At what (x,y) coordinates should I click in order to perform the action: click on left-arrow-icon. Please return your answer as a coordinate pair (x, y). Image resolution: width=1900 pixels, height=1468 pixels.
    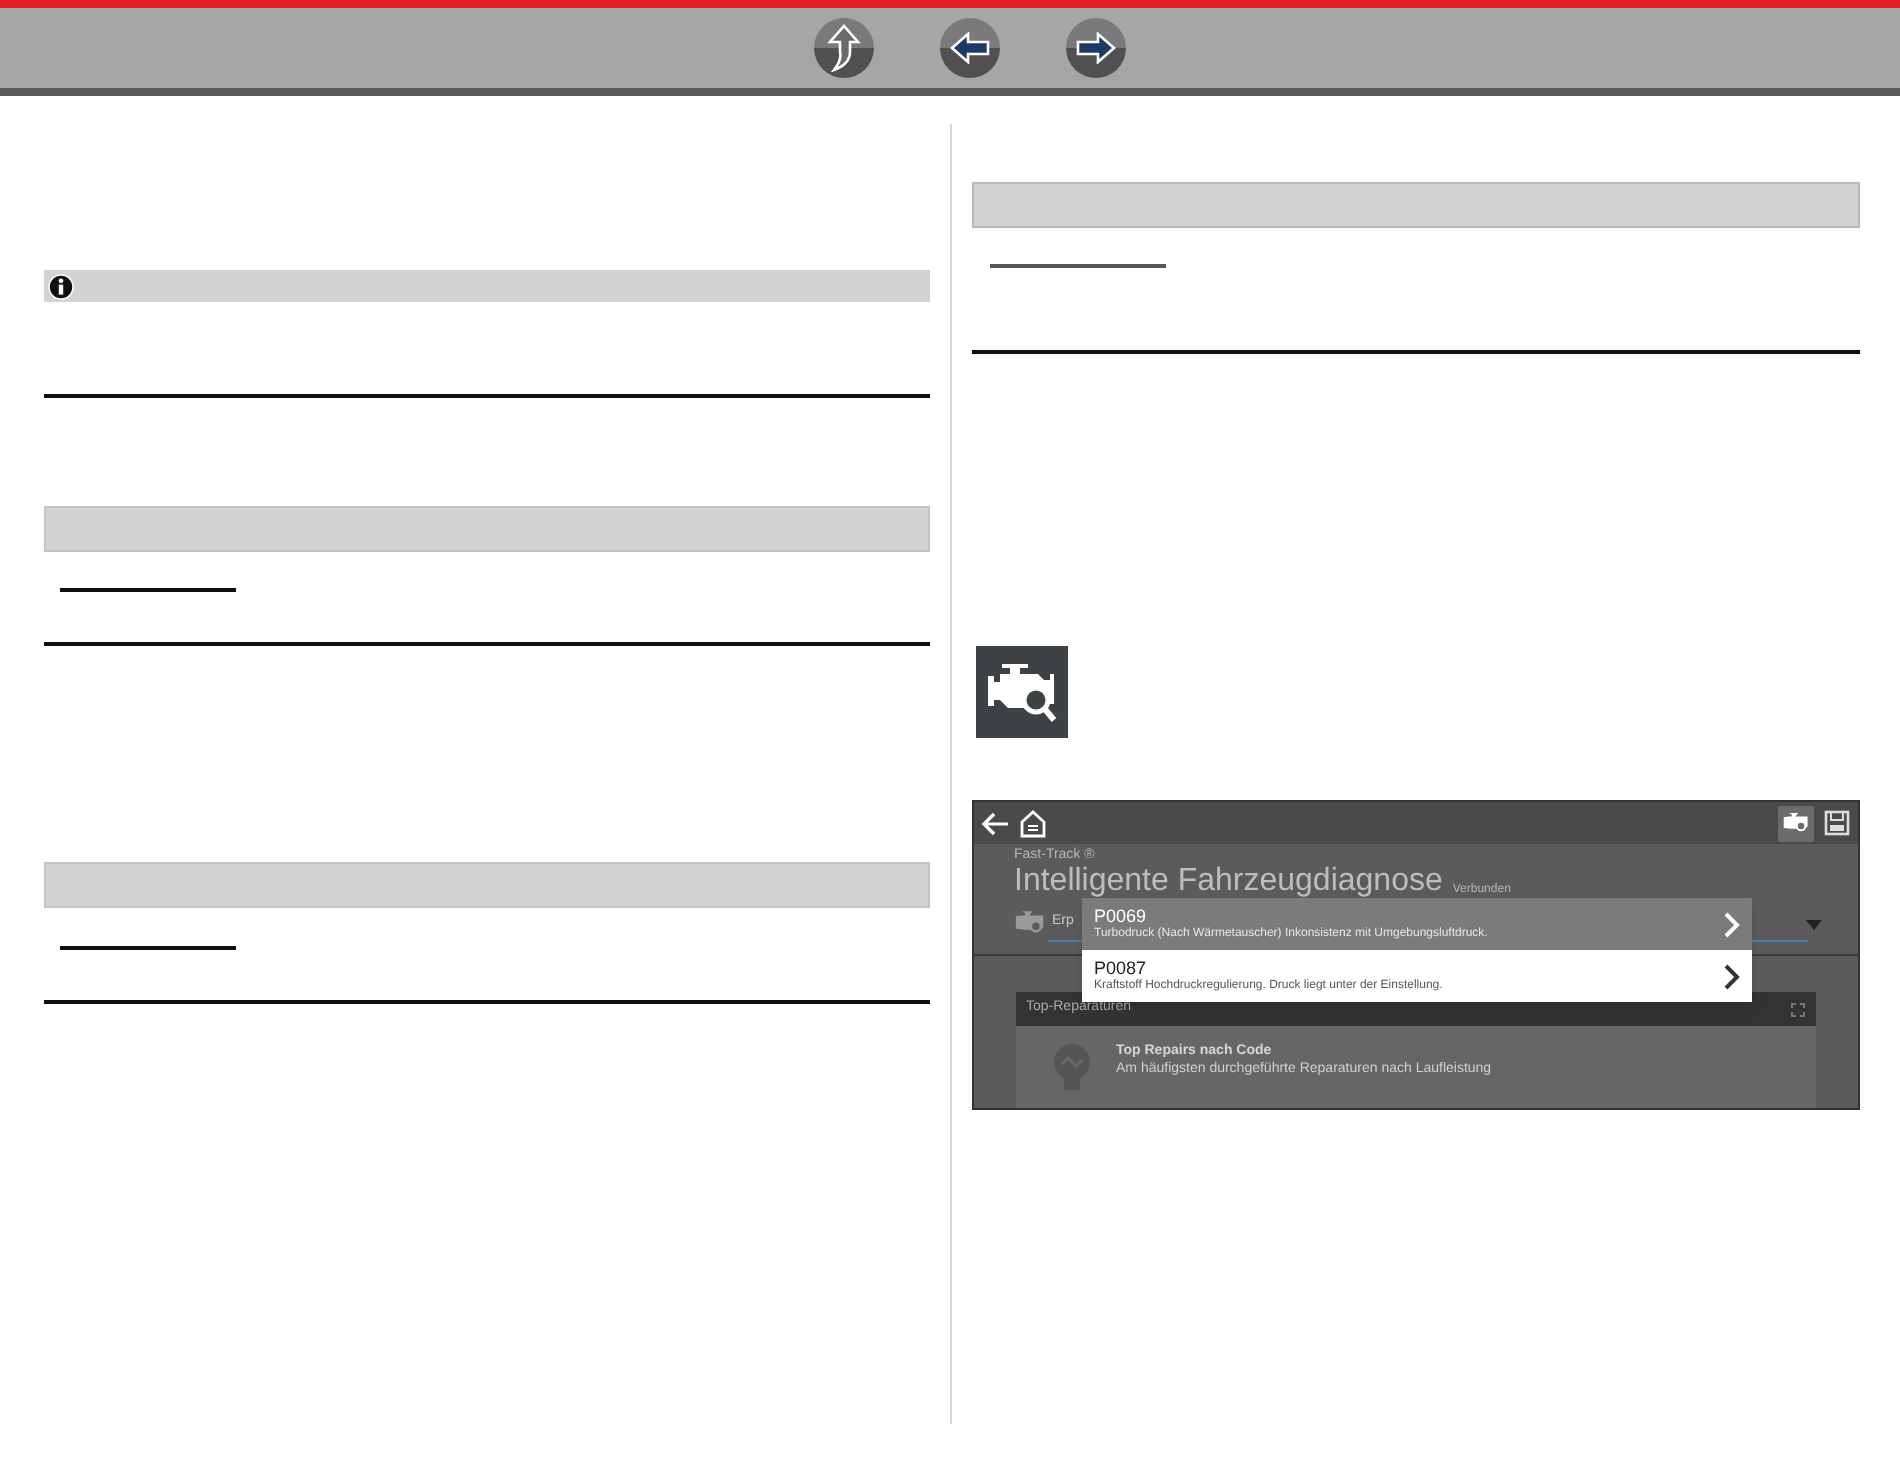
    Looking at the image, I should click on (970, 48).